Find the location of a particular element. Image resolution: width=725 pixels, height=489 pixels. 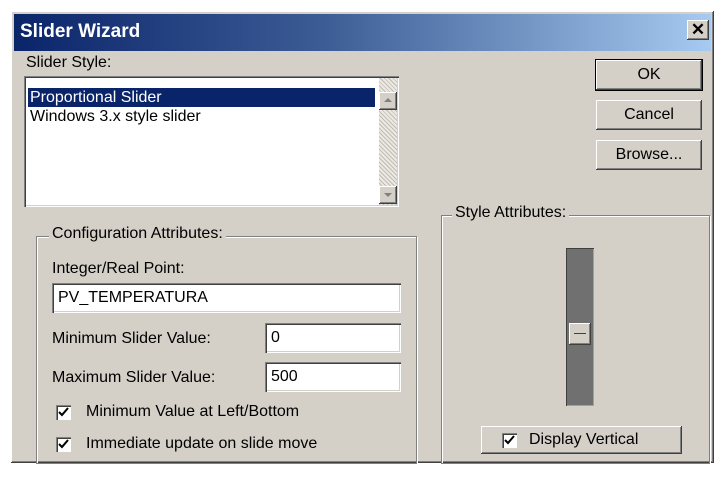

min-value-label: Minimum Slider Value: is located at coordinates (131, 338).